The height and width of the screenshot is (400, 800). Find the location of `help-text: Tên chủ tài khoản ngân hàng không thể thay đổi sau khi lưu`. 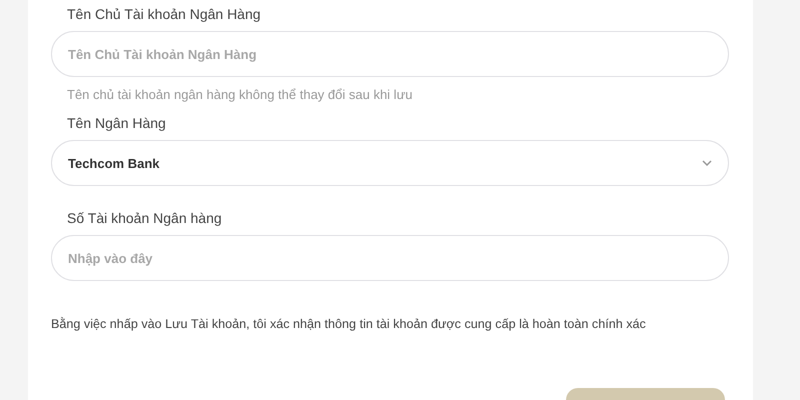

help-text: Tên chủ tài khoản ngân hàng không thể thay đổi sau khi lưu is located at coordinates (240, 95).